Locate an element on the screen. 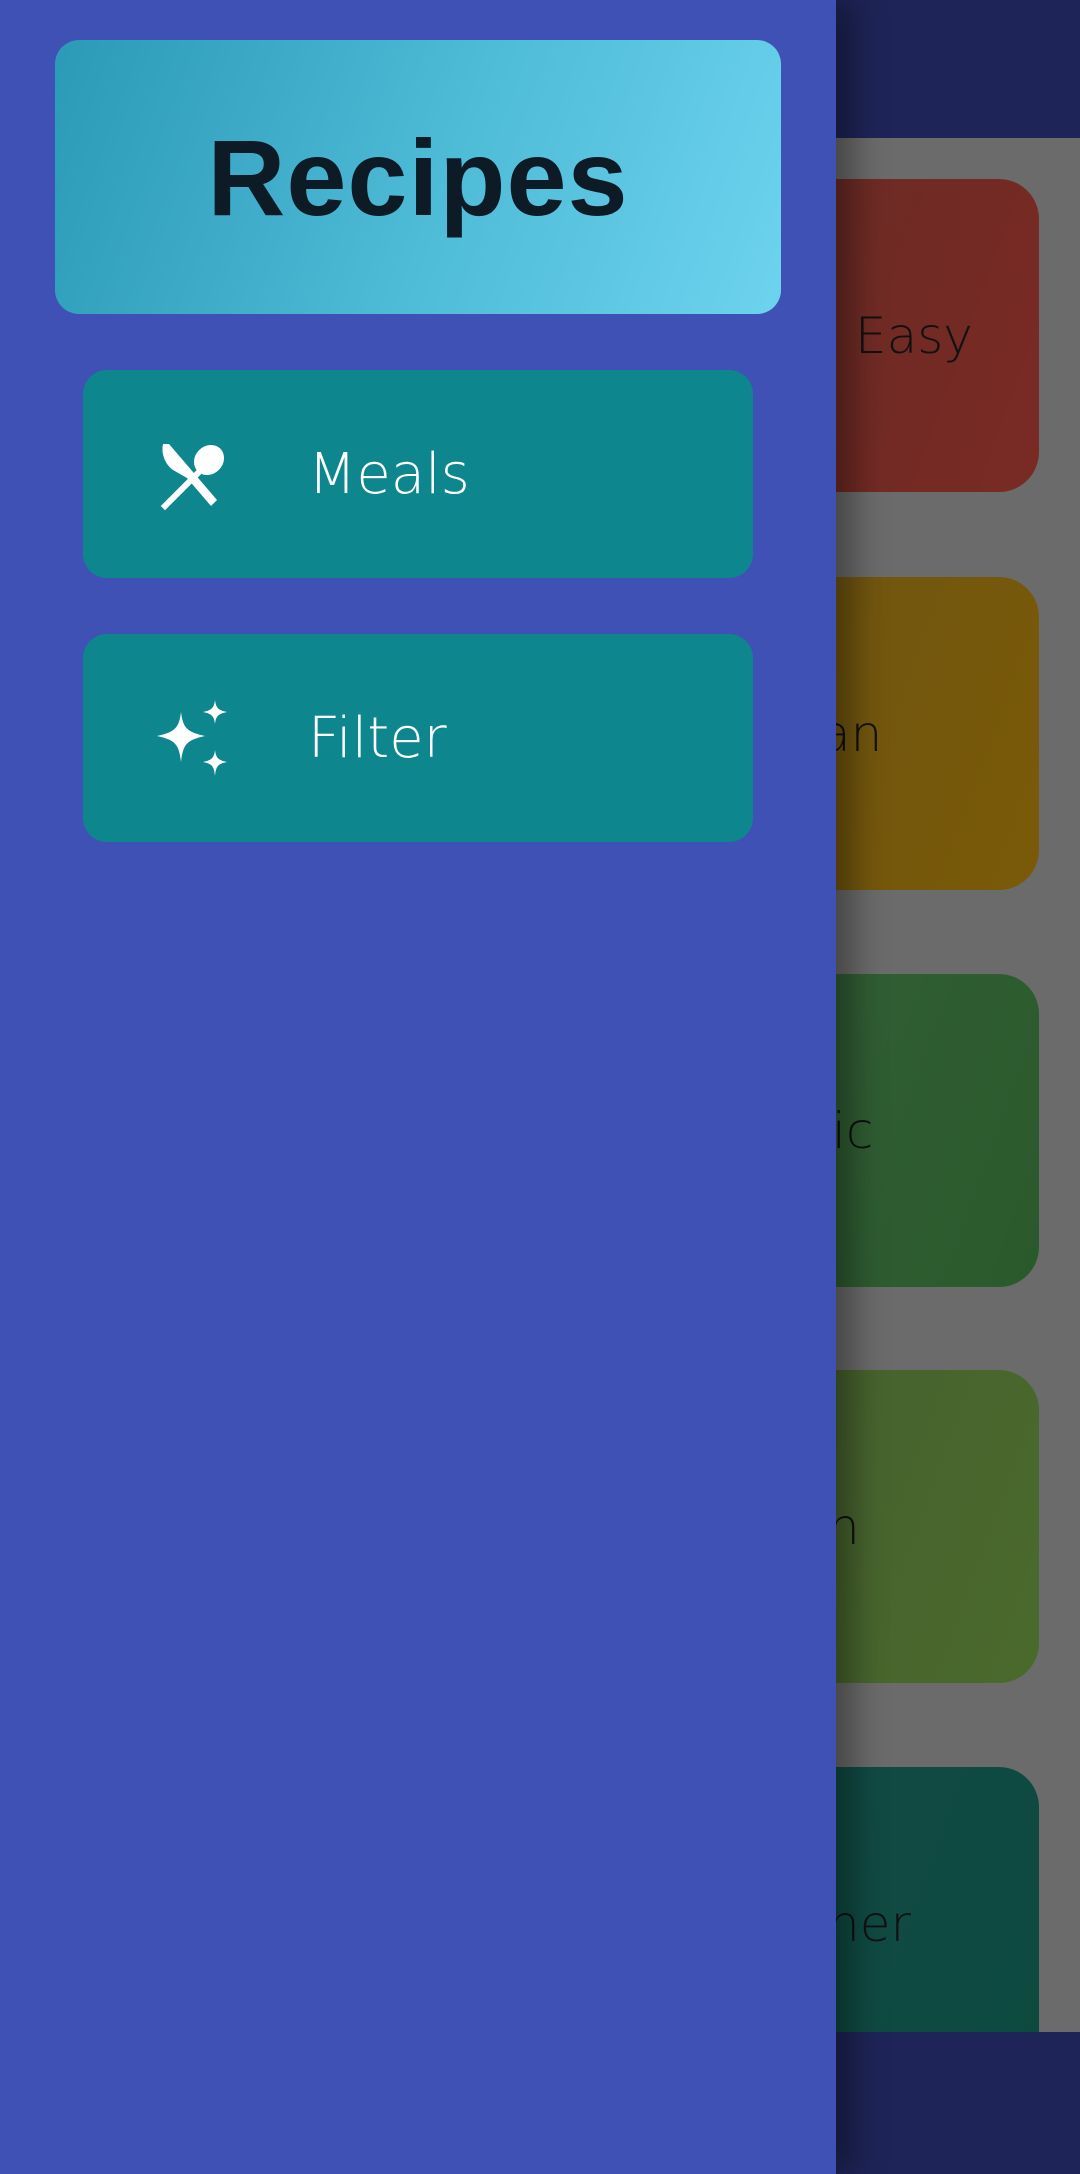  drawer-item-meals: Meals is located at coordinates (418, 474).